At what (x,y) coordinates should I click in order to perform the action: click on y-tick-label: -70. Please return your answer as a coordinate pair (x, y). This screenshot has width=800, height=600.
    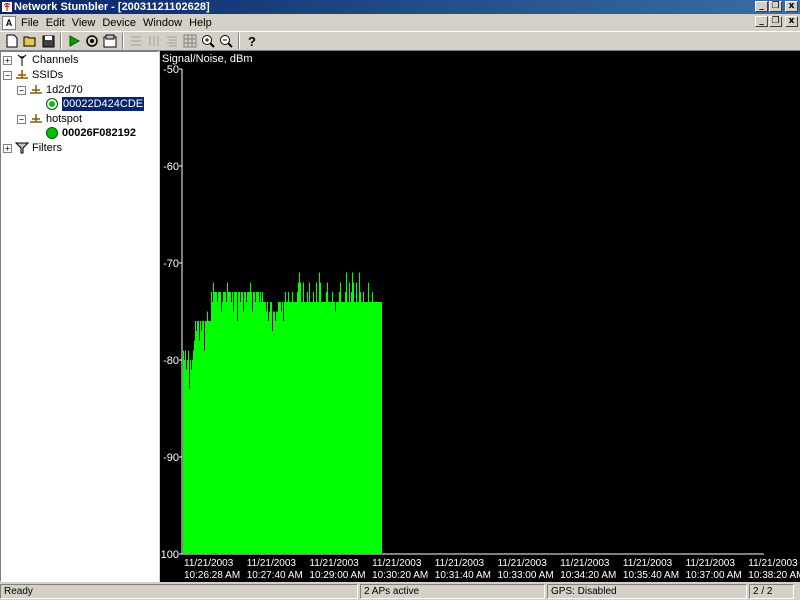
    Looking at the image, I should click on (171, 264).